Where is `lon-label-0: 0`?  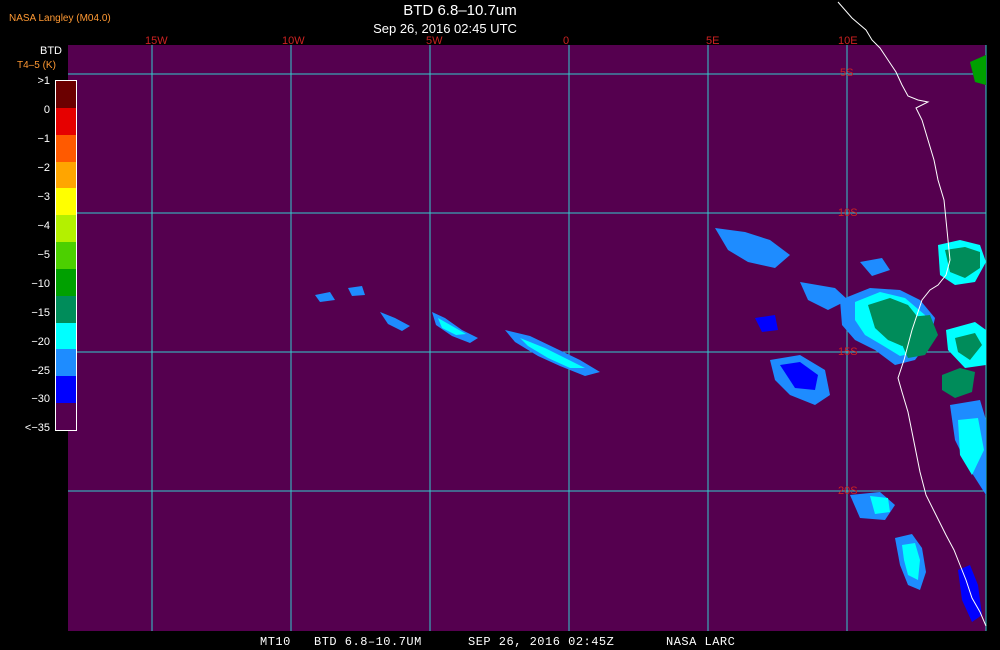 lon-label-0: 0 is located at coordinates (566, 41).